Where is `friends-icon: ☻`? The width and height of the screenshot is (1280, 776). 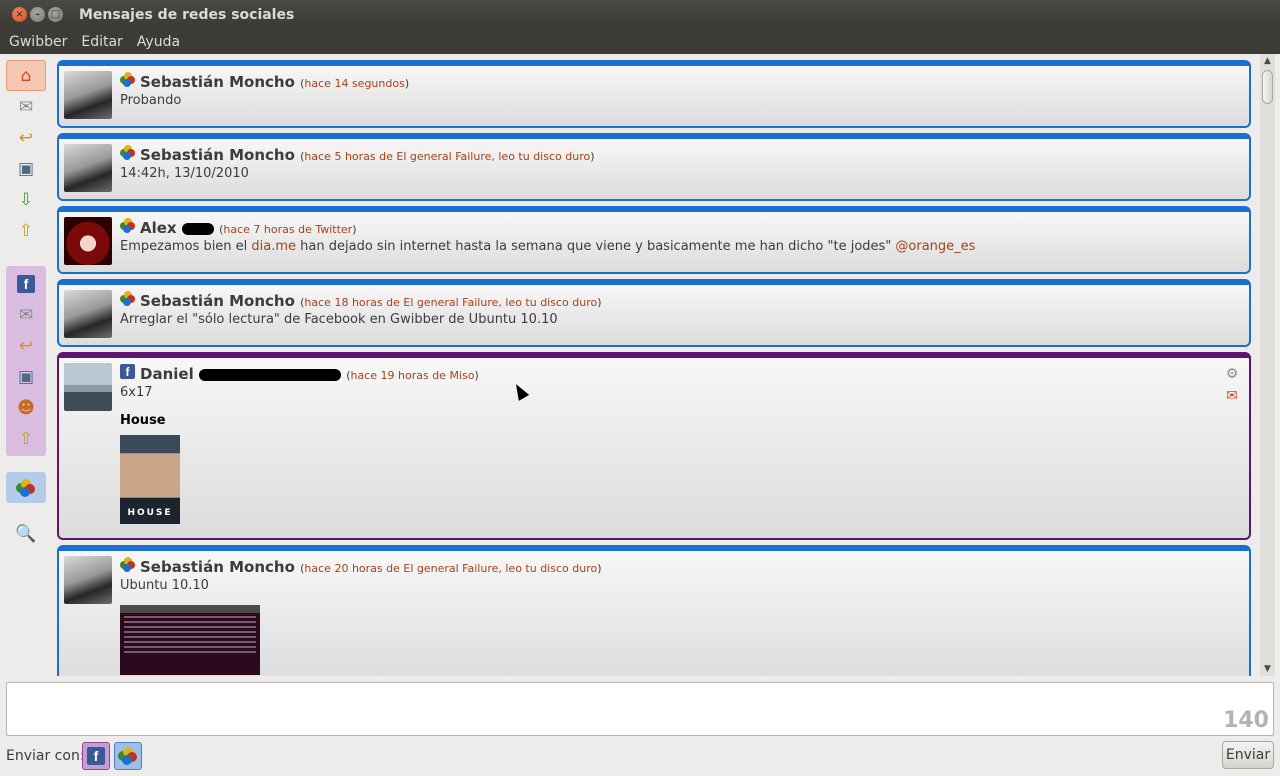
friends-icon: ☻ is located at coordinates (26, 407).